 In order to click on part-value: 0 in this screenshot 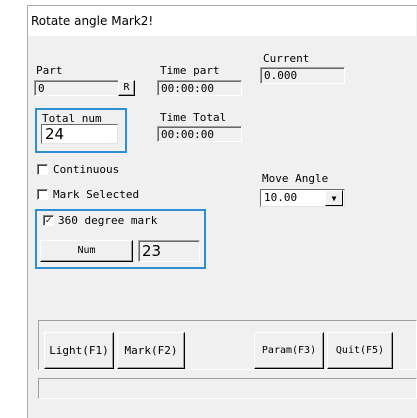, I will do `click(76, 88)`.